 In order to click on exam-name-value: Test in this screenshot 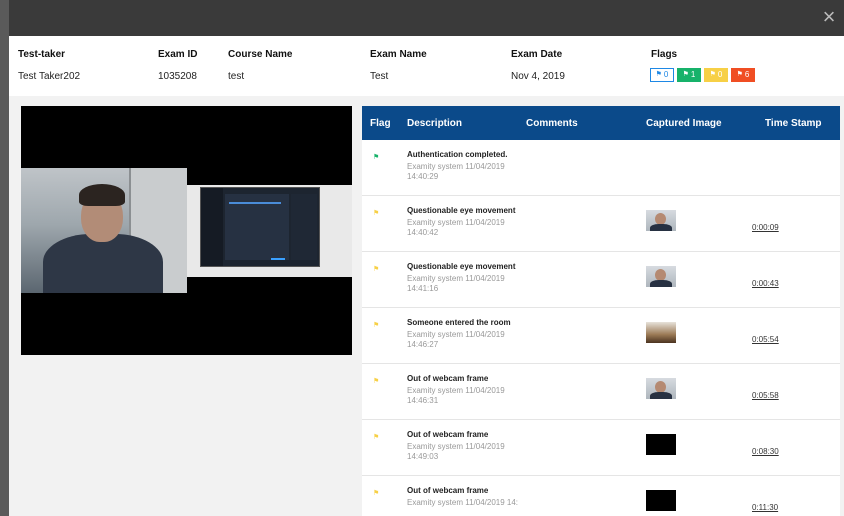, I will do `click(379, 76)`.